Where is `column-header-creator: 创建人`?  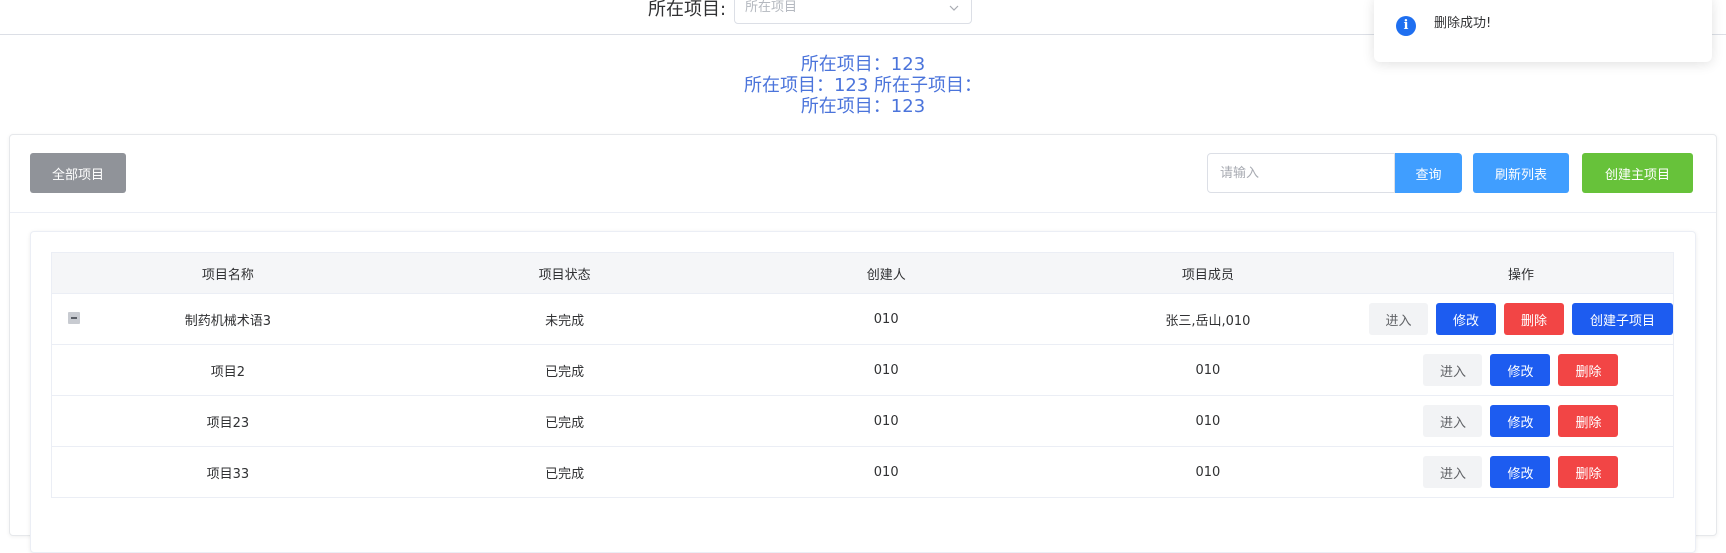 column-header-creator: 创建人 is located at coordinates (886, 273).